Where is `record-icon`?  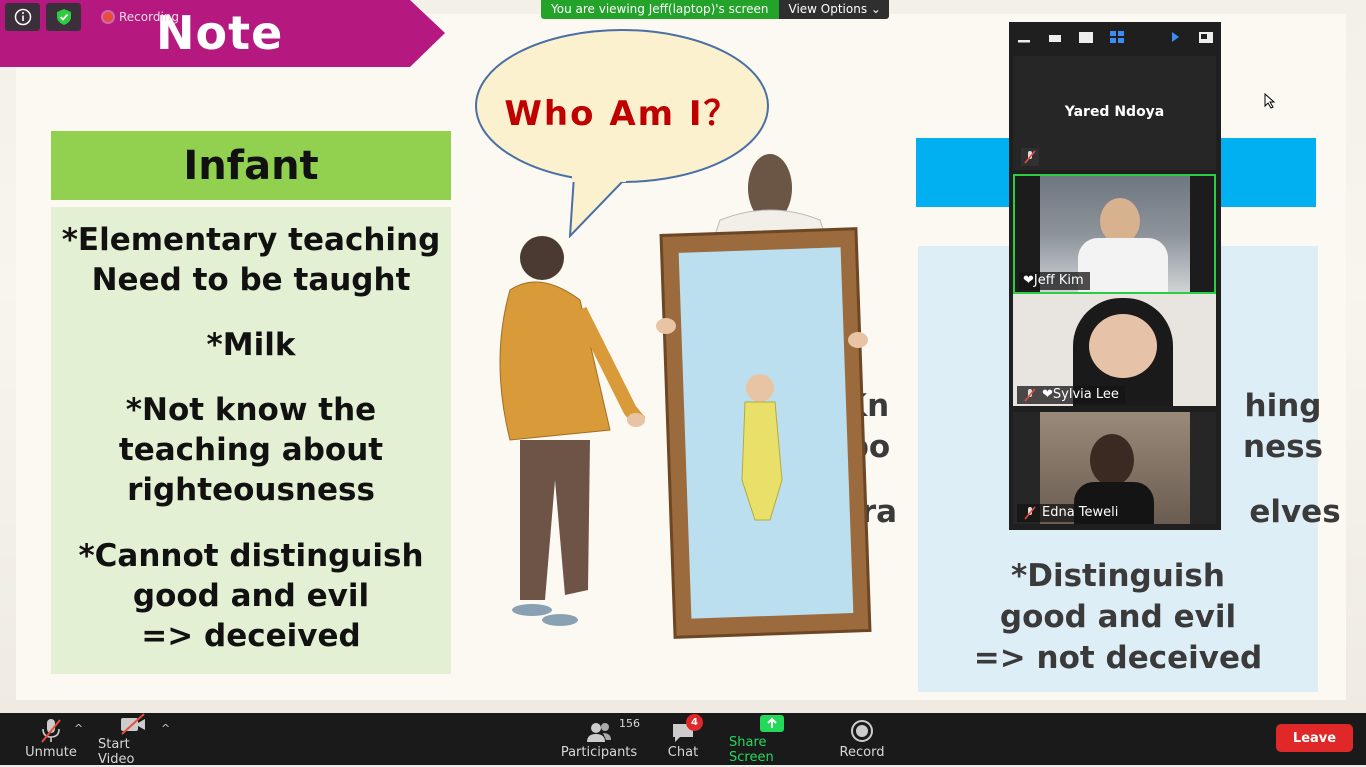 record-icon is located at coordinates (862, 731).